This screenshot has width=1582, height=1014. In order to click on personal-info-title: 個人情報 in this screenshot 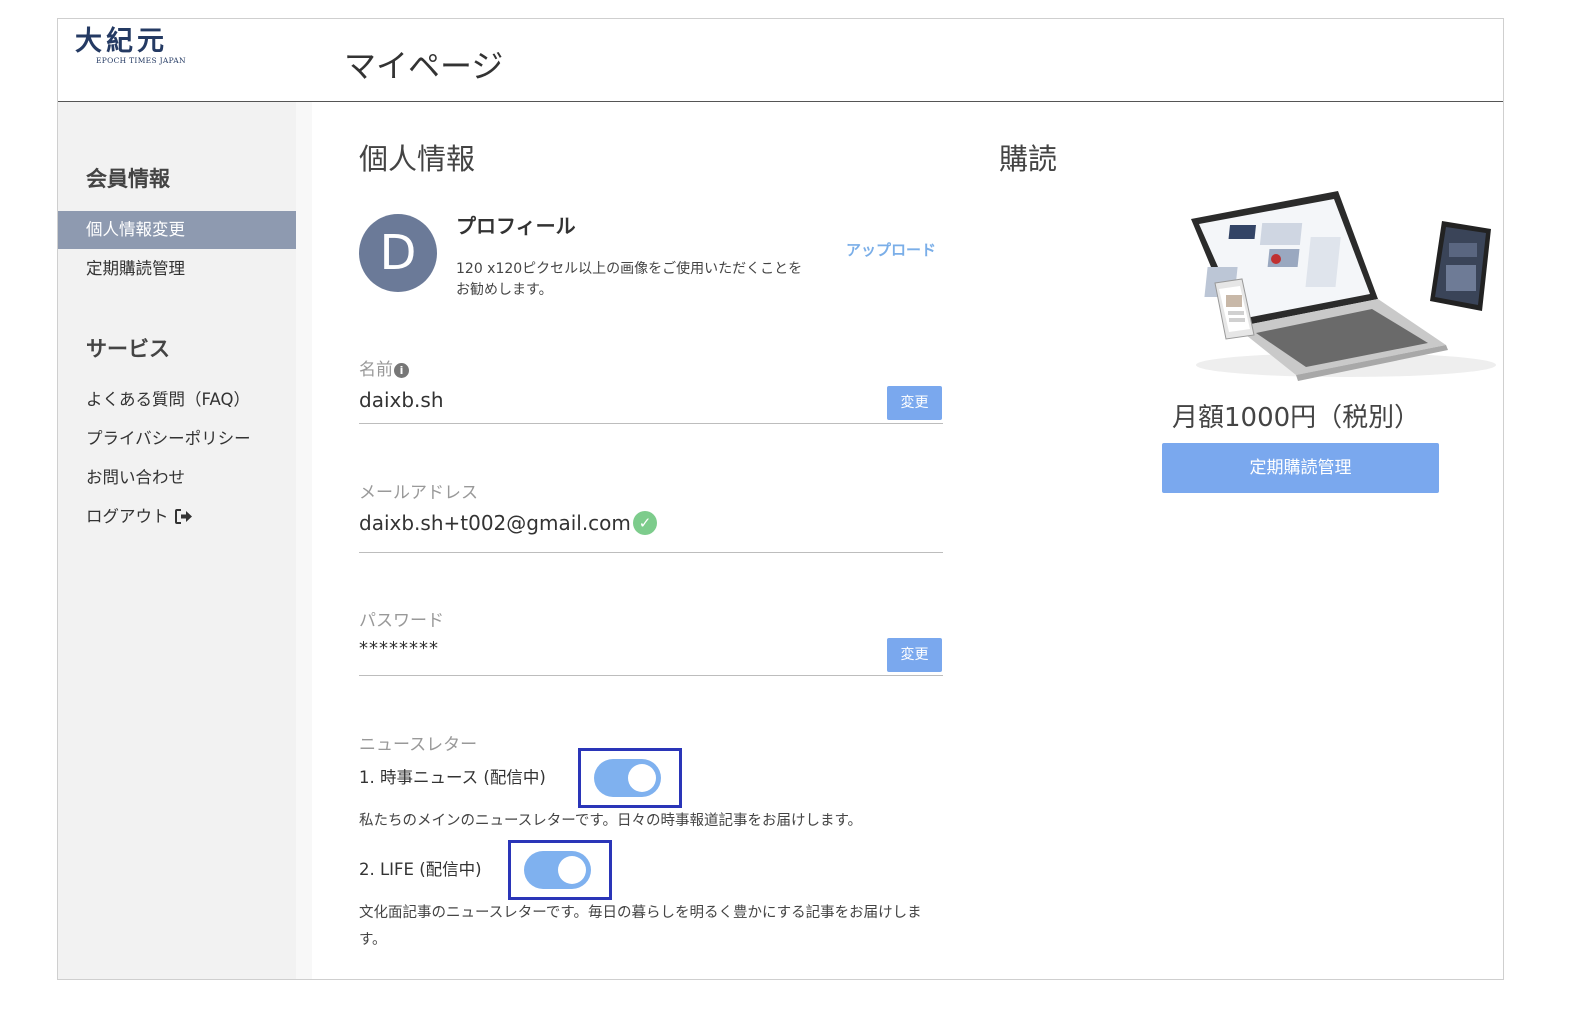, I will do `click(417, 159)`.